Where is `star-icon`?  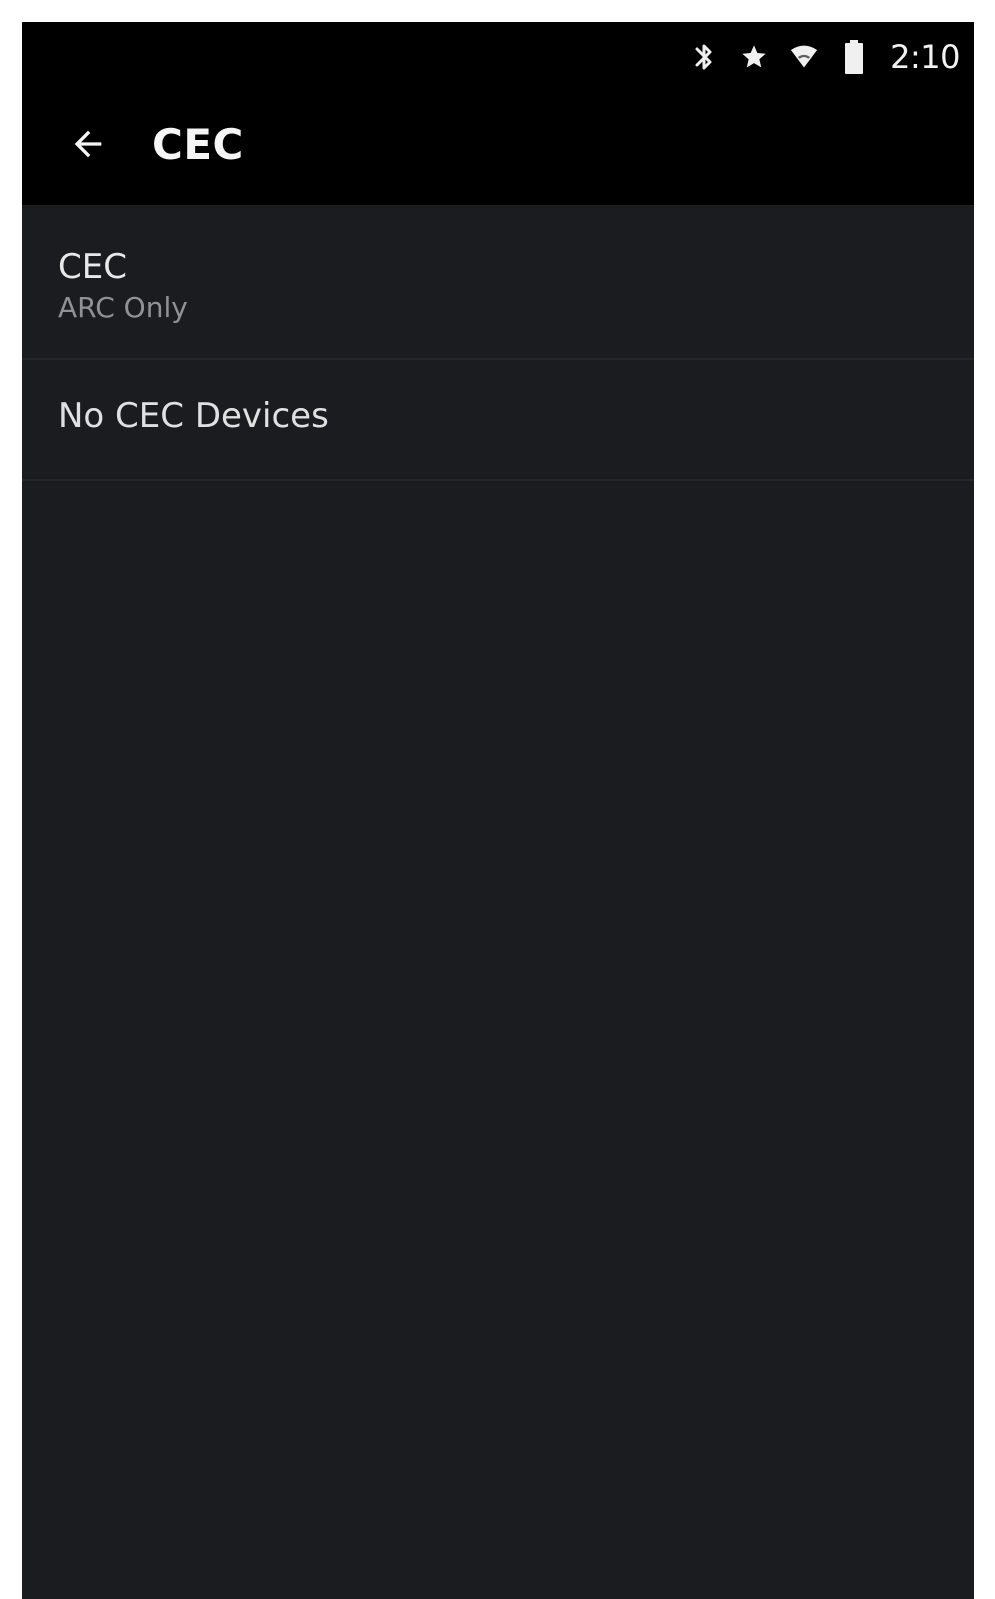
star-icon is located at coordinates (754, 57).